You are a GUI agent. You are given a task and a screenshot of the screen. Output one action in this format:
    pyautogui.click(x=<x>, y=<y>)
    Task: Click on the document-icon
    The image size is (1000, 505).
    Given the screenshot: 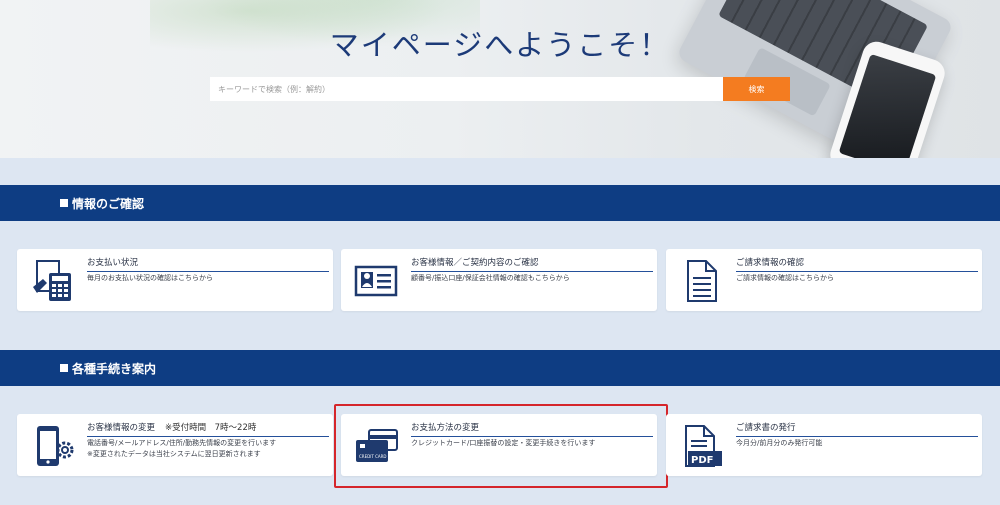 What is the action you would take?
    pyautogui.click(x=702, y=281)
    